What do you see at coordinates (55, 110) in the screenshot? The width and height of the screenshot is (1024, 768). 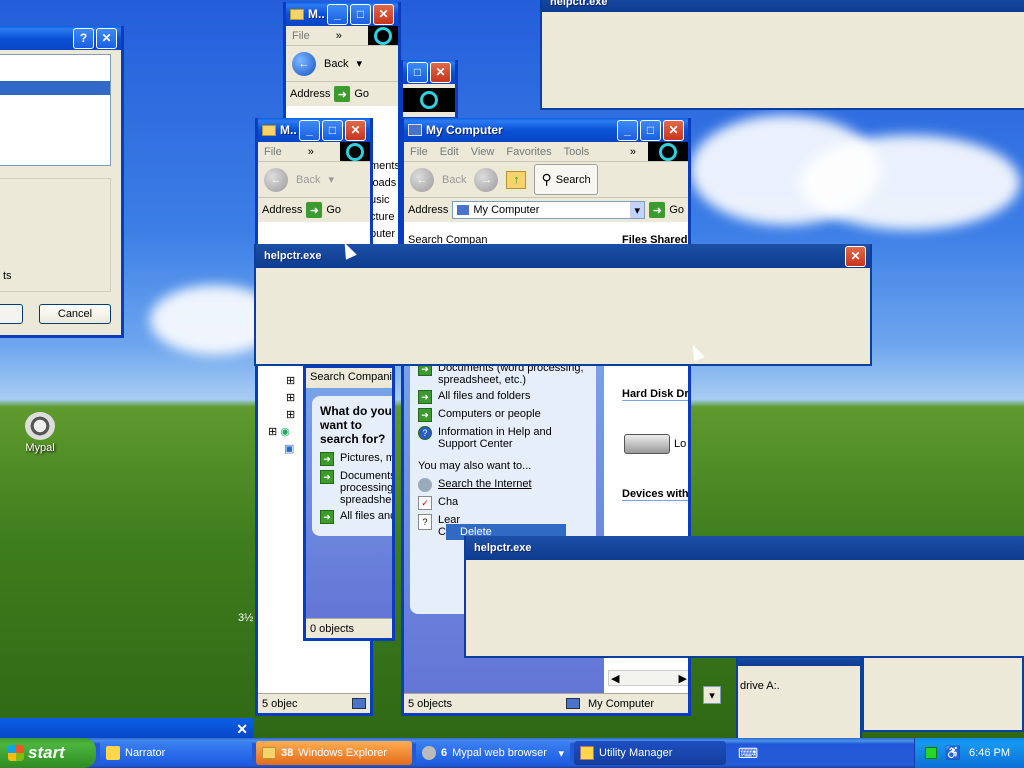 I see `dialog-list` at bounding box center [55, 110].